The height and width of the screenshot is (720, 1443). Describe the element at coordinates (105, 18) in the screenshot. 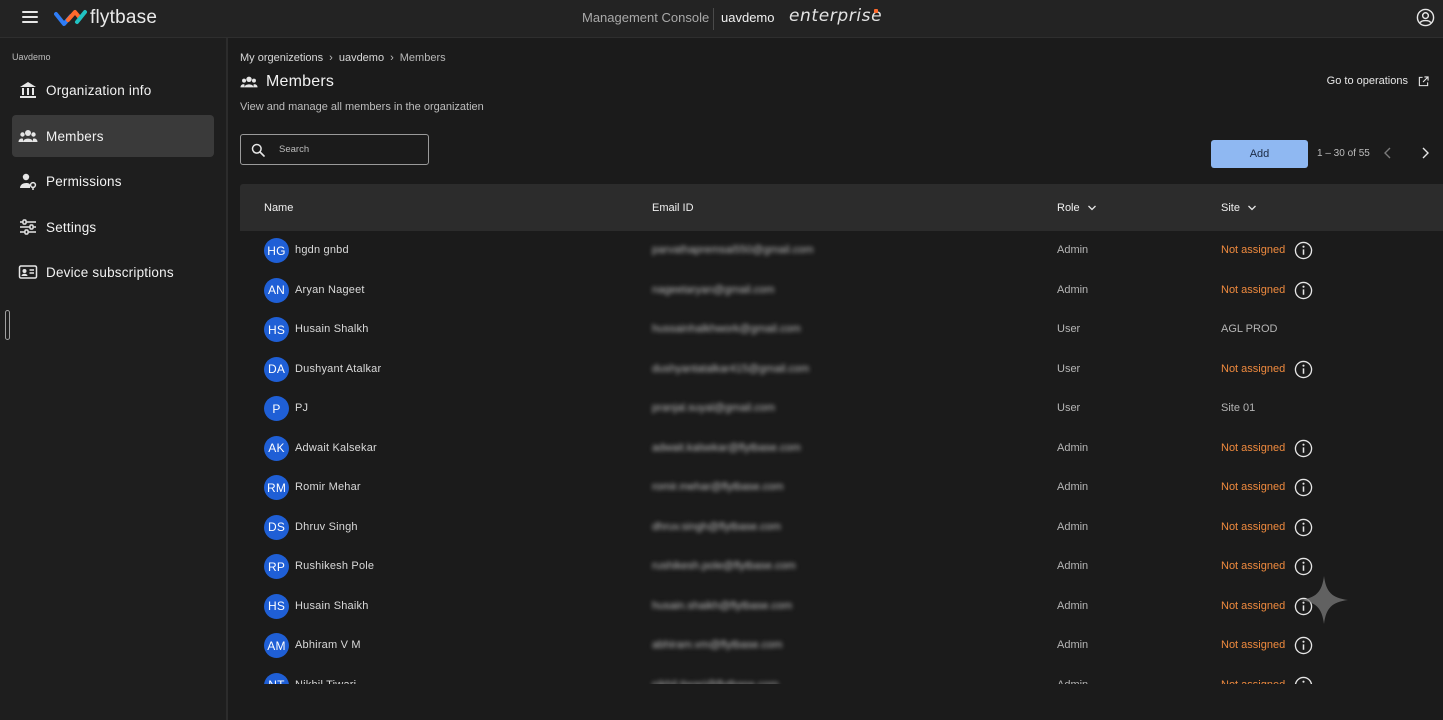

I see `flytbase-logo: flytbase` at that location.